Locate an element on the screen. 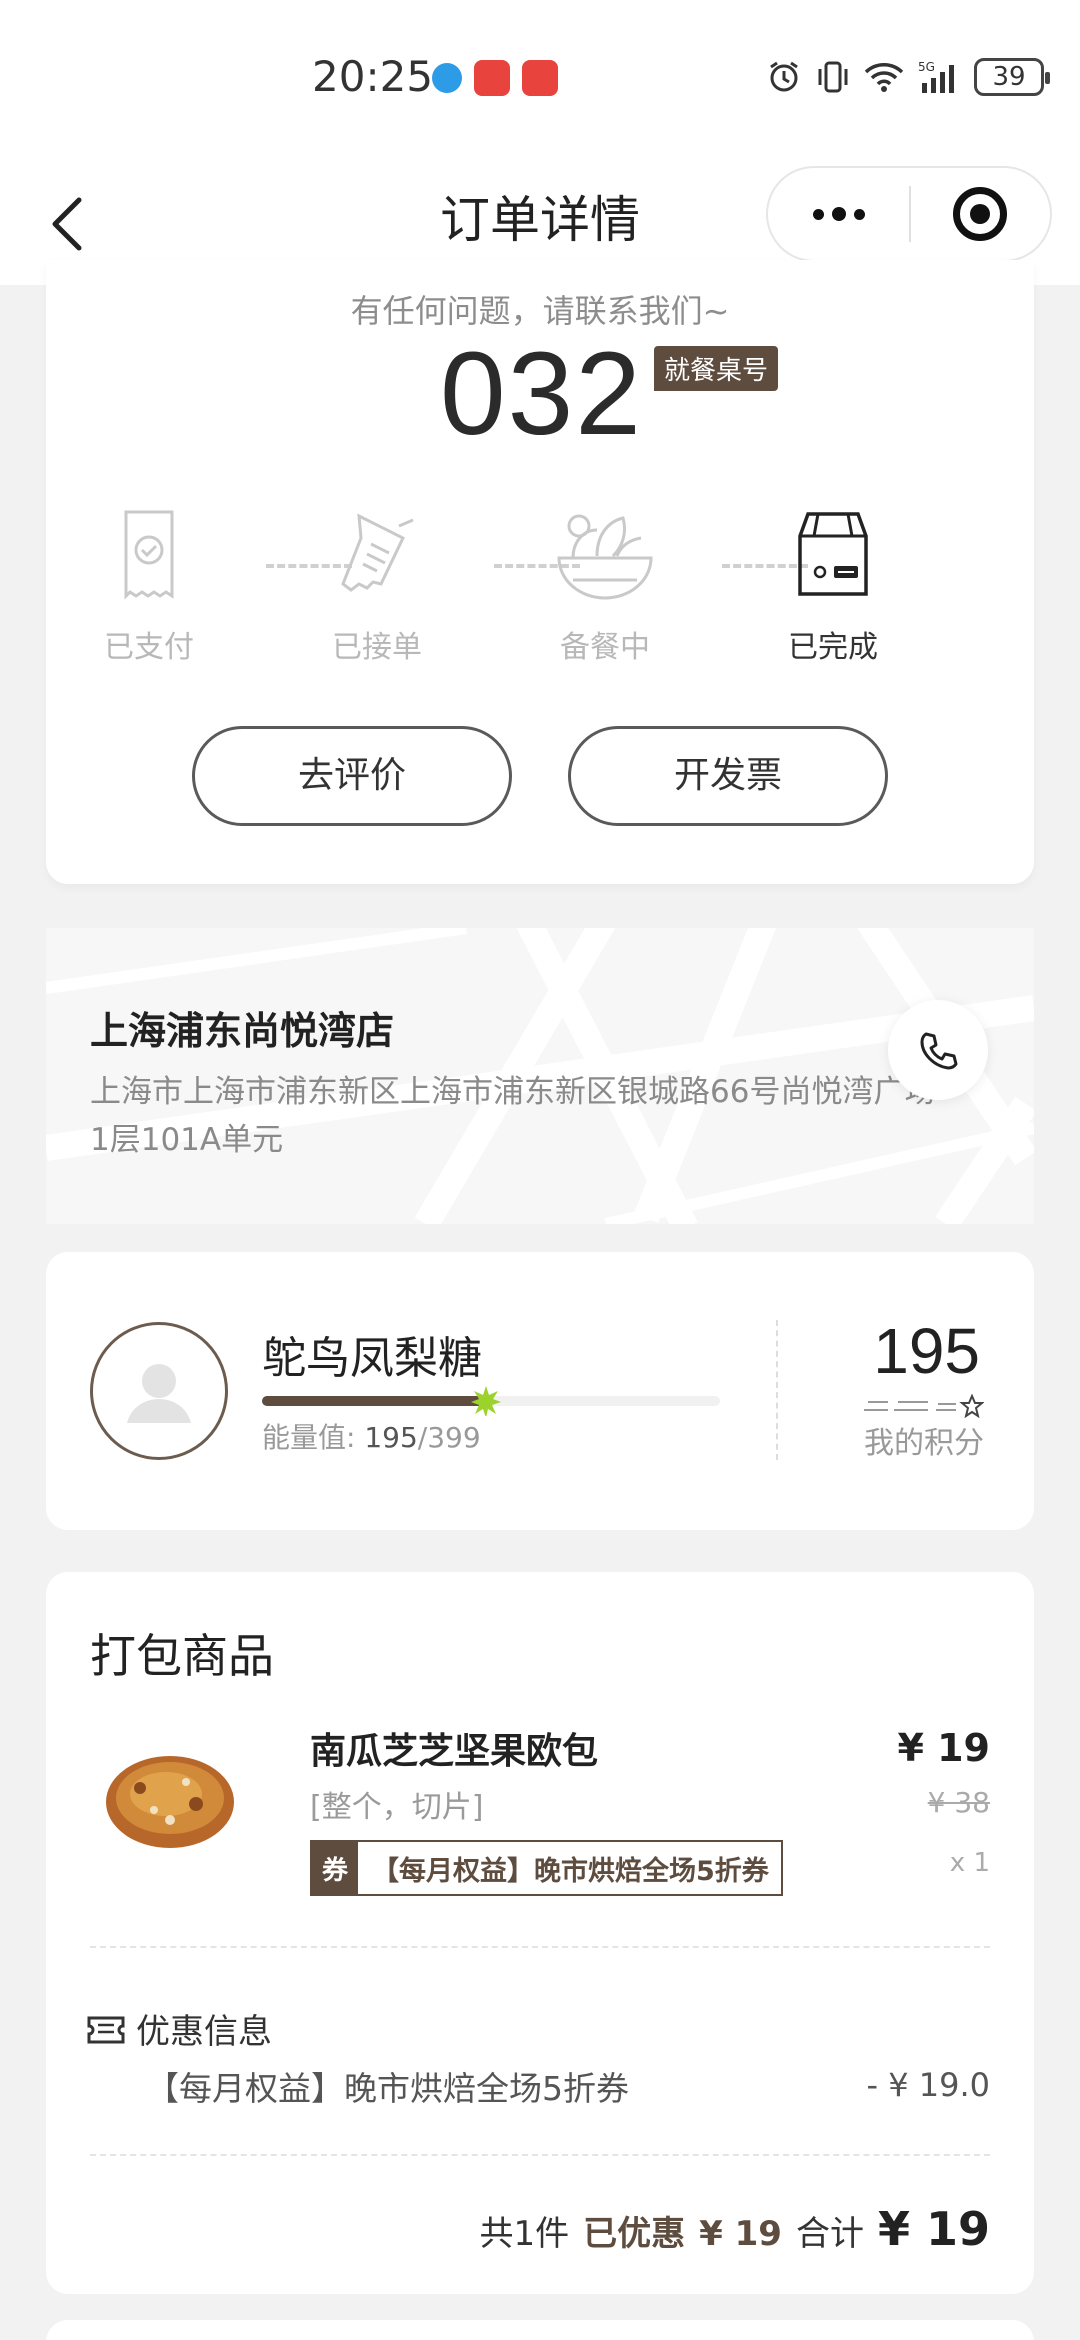 The height and width of the screenshot is (2340, 1080). miniprogram-capsule is located at coordinates (909, 214).